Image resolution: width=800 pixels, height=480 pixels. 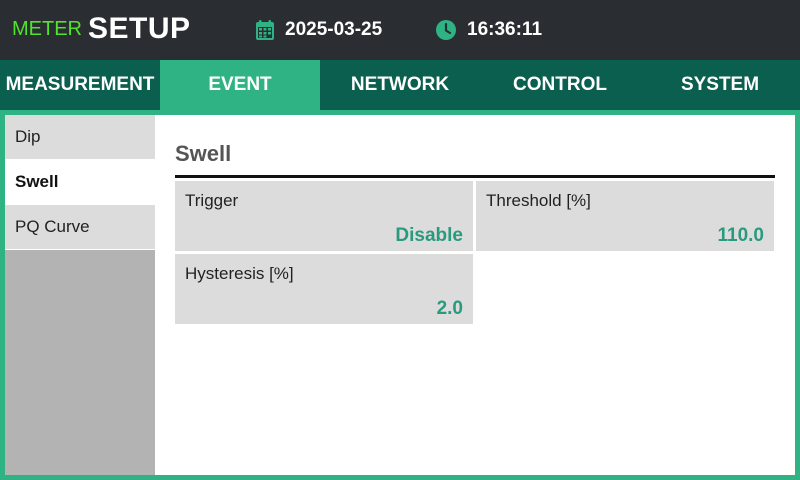 What do you see at coordinates (475, 176) in the screenshot?
I see `section-divider` at bounding box center [475, 176].